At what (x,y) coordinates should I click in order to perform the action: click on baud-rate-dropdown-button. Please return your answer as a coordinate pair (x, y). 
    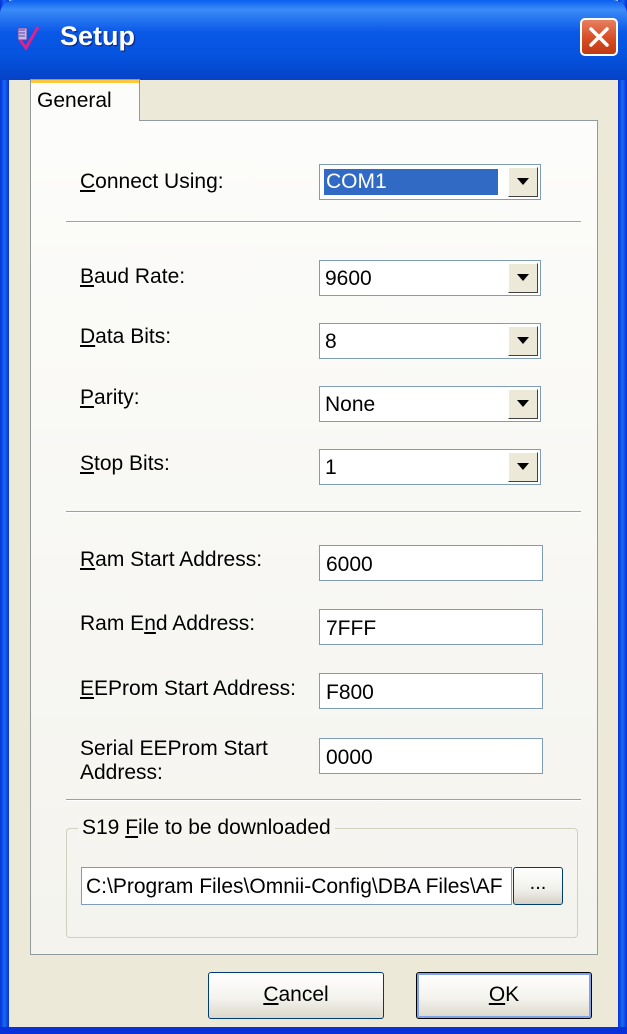
    Looking at the image, I should click on (523, 278).